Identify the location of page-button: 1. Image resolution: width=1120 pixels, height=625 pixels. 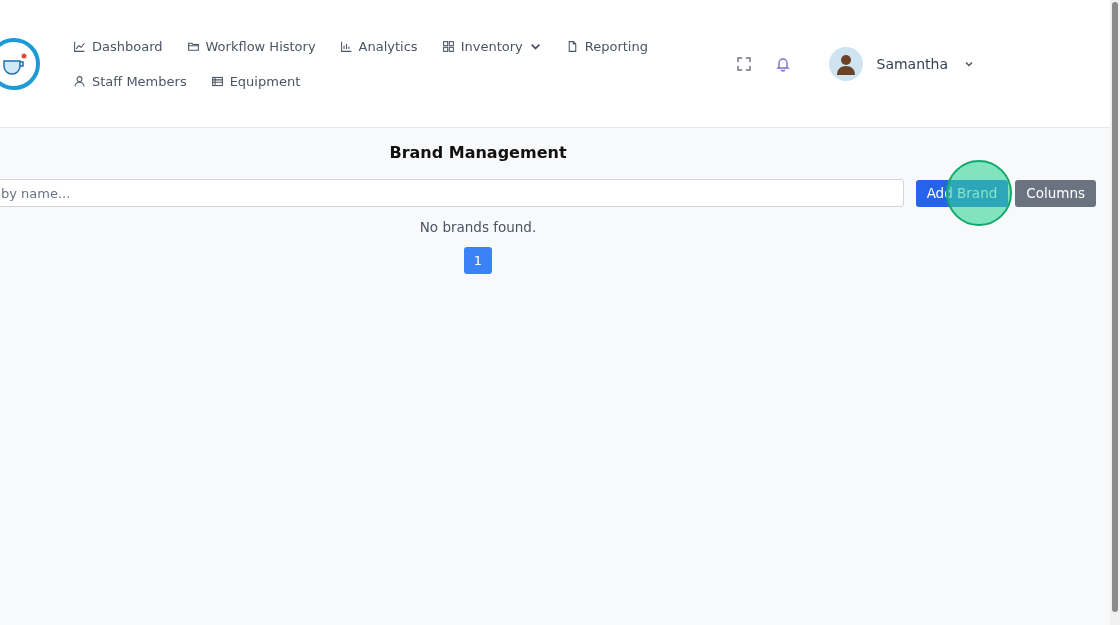
(478, 260).